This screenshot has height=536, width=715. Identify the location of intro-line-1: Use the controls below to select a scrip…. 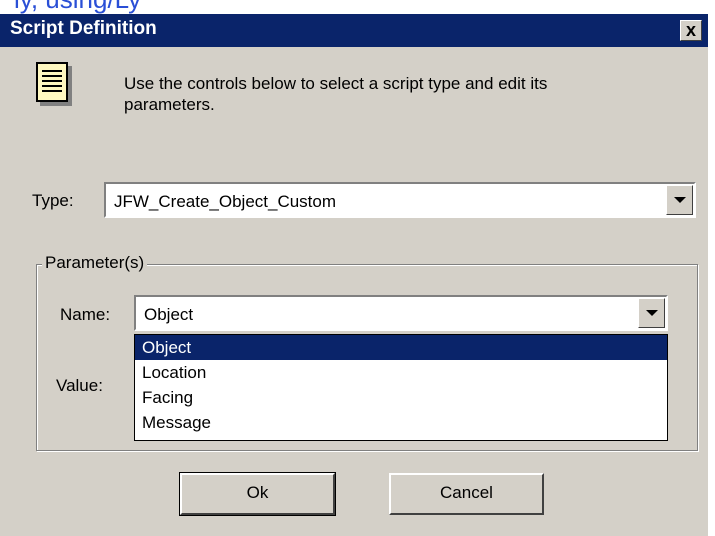
(336, 83).